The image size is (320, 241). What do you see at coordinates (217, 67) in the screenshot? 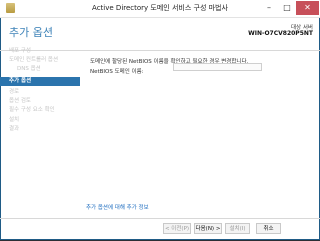
I see `netbios-name-field` at bounding box center [217, 67].